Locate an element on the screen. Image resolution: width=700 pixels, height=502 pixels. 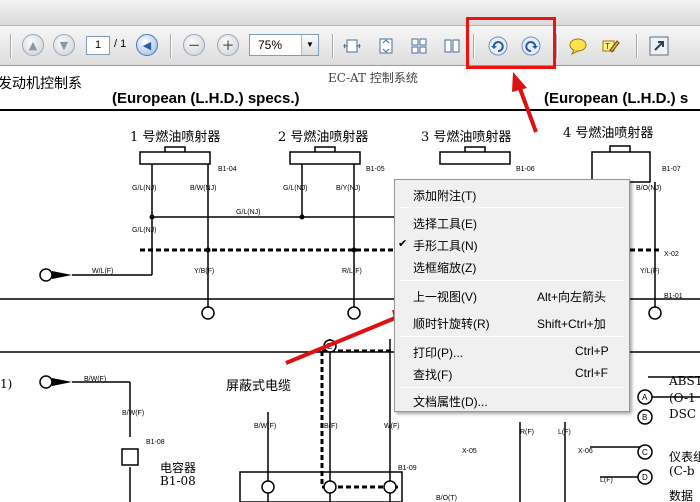
connector-code: X-05 is located at coordinates (469, 451).